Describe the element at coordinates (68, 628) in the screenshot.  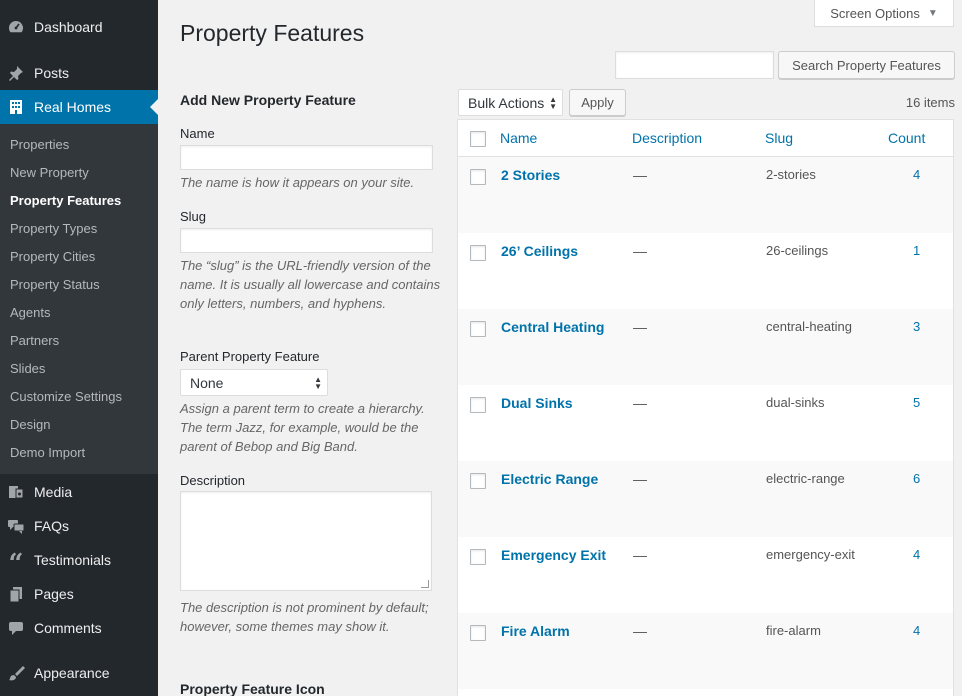
I see `menu-label-comments: Comments` at that location.